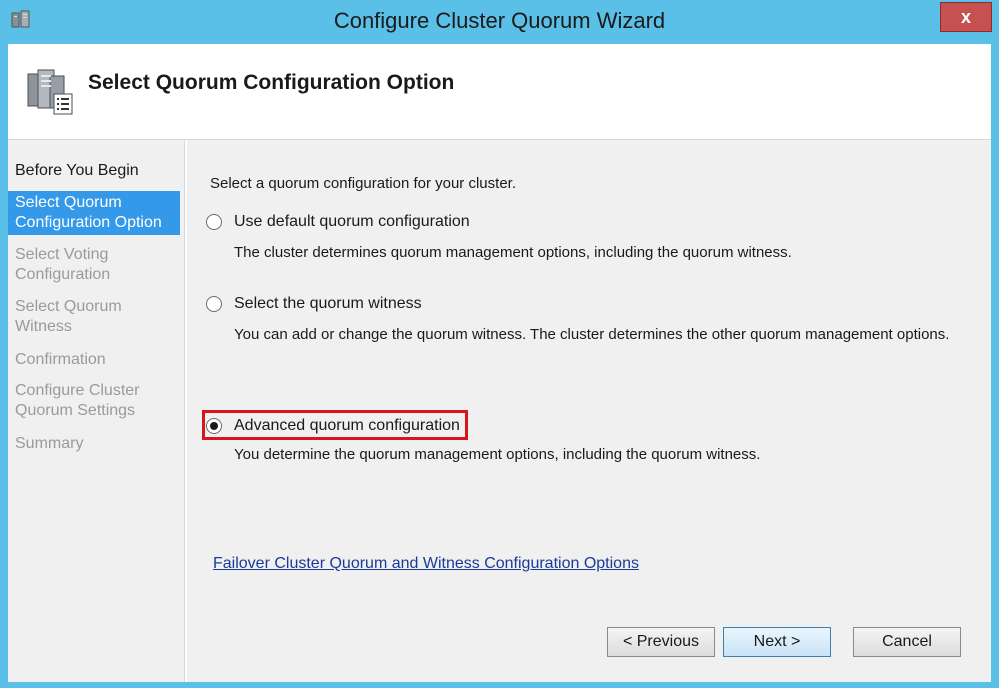 The height and width of the screenshot is (688, 999). I want to click on nav-step-confirmation: Confirmation, so click(60, 359).